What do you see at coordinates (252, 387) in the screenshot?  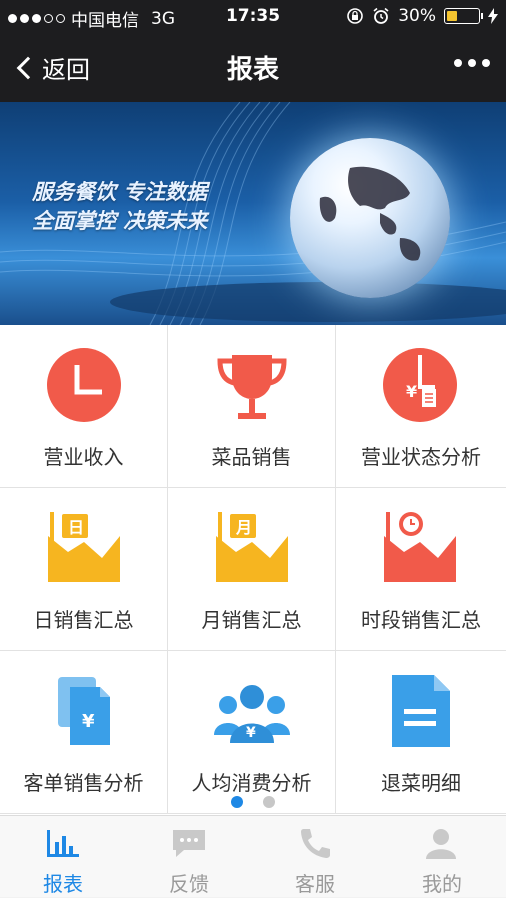 I see `trophy-icon` at bounding box center [252, 387].